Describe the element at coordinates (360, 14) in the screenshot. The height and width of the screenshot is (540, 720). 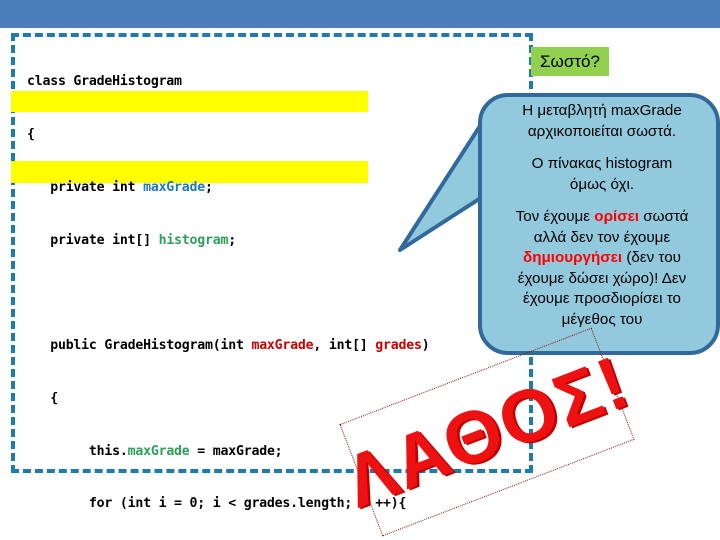
I see `header-bar` at that location.